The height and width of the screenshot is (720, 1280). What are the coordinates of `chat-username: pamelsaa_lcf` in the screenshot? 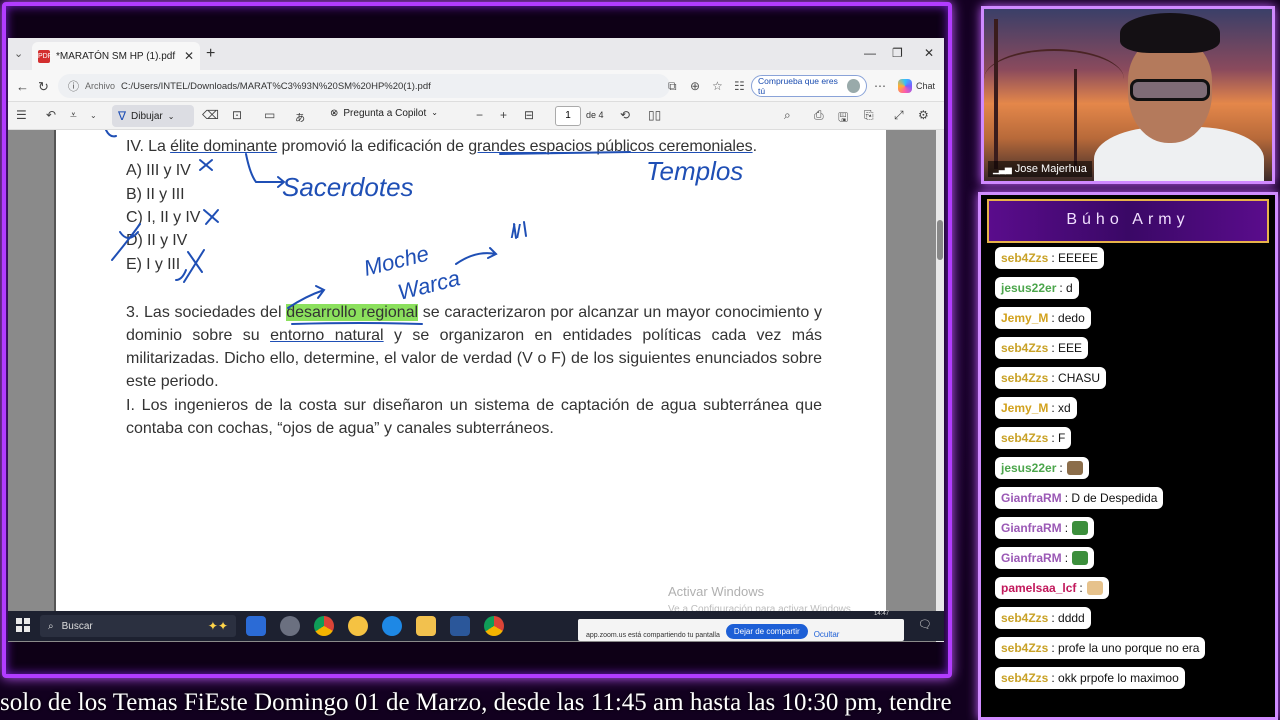 It's located at (1038, 588).